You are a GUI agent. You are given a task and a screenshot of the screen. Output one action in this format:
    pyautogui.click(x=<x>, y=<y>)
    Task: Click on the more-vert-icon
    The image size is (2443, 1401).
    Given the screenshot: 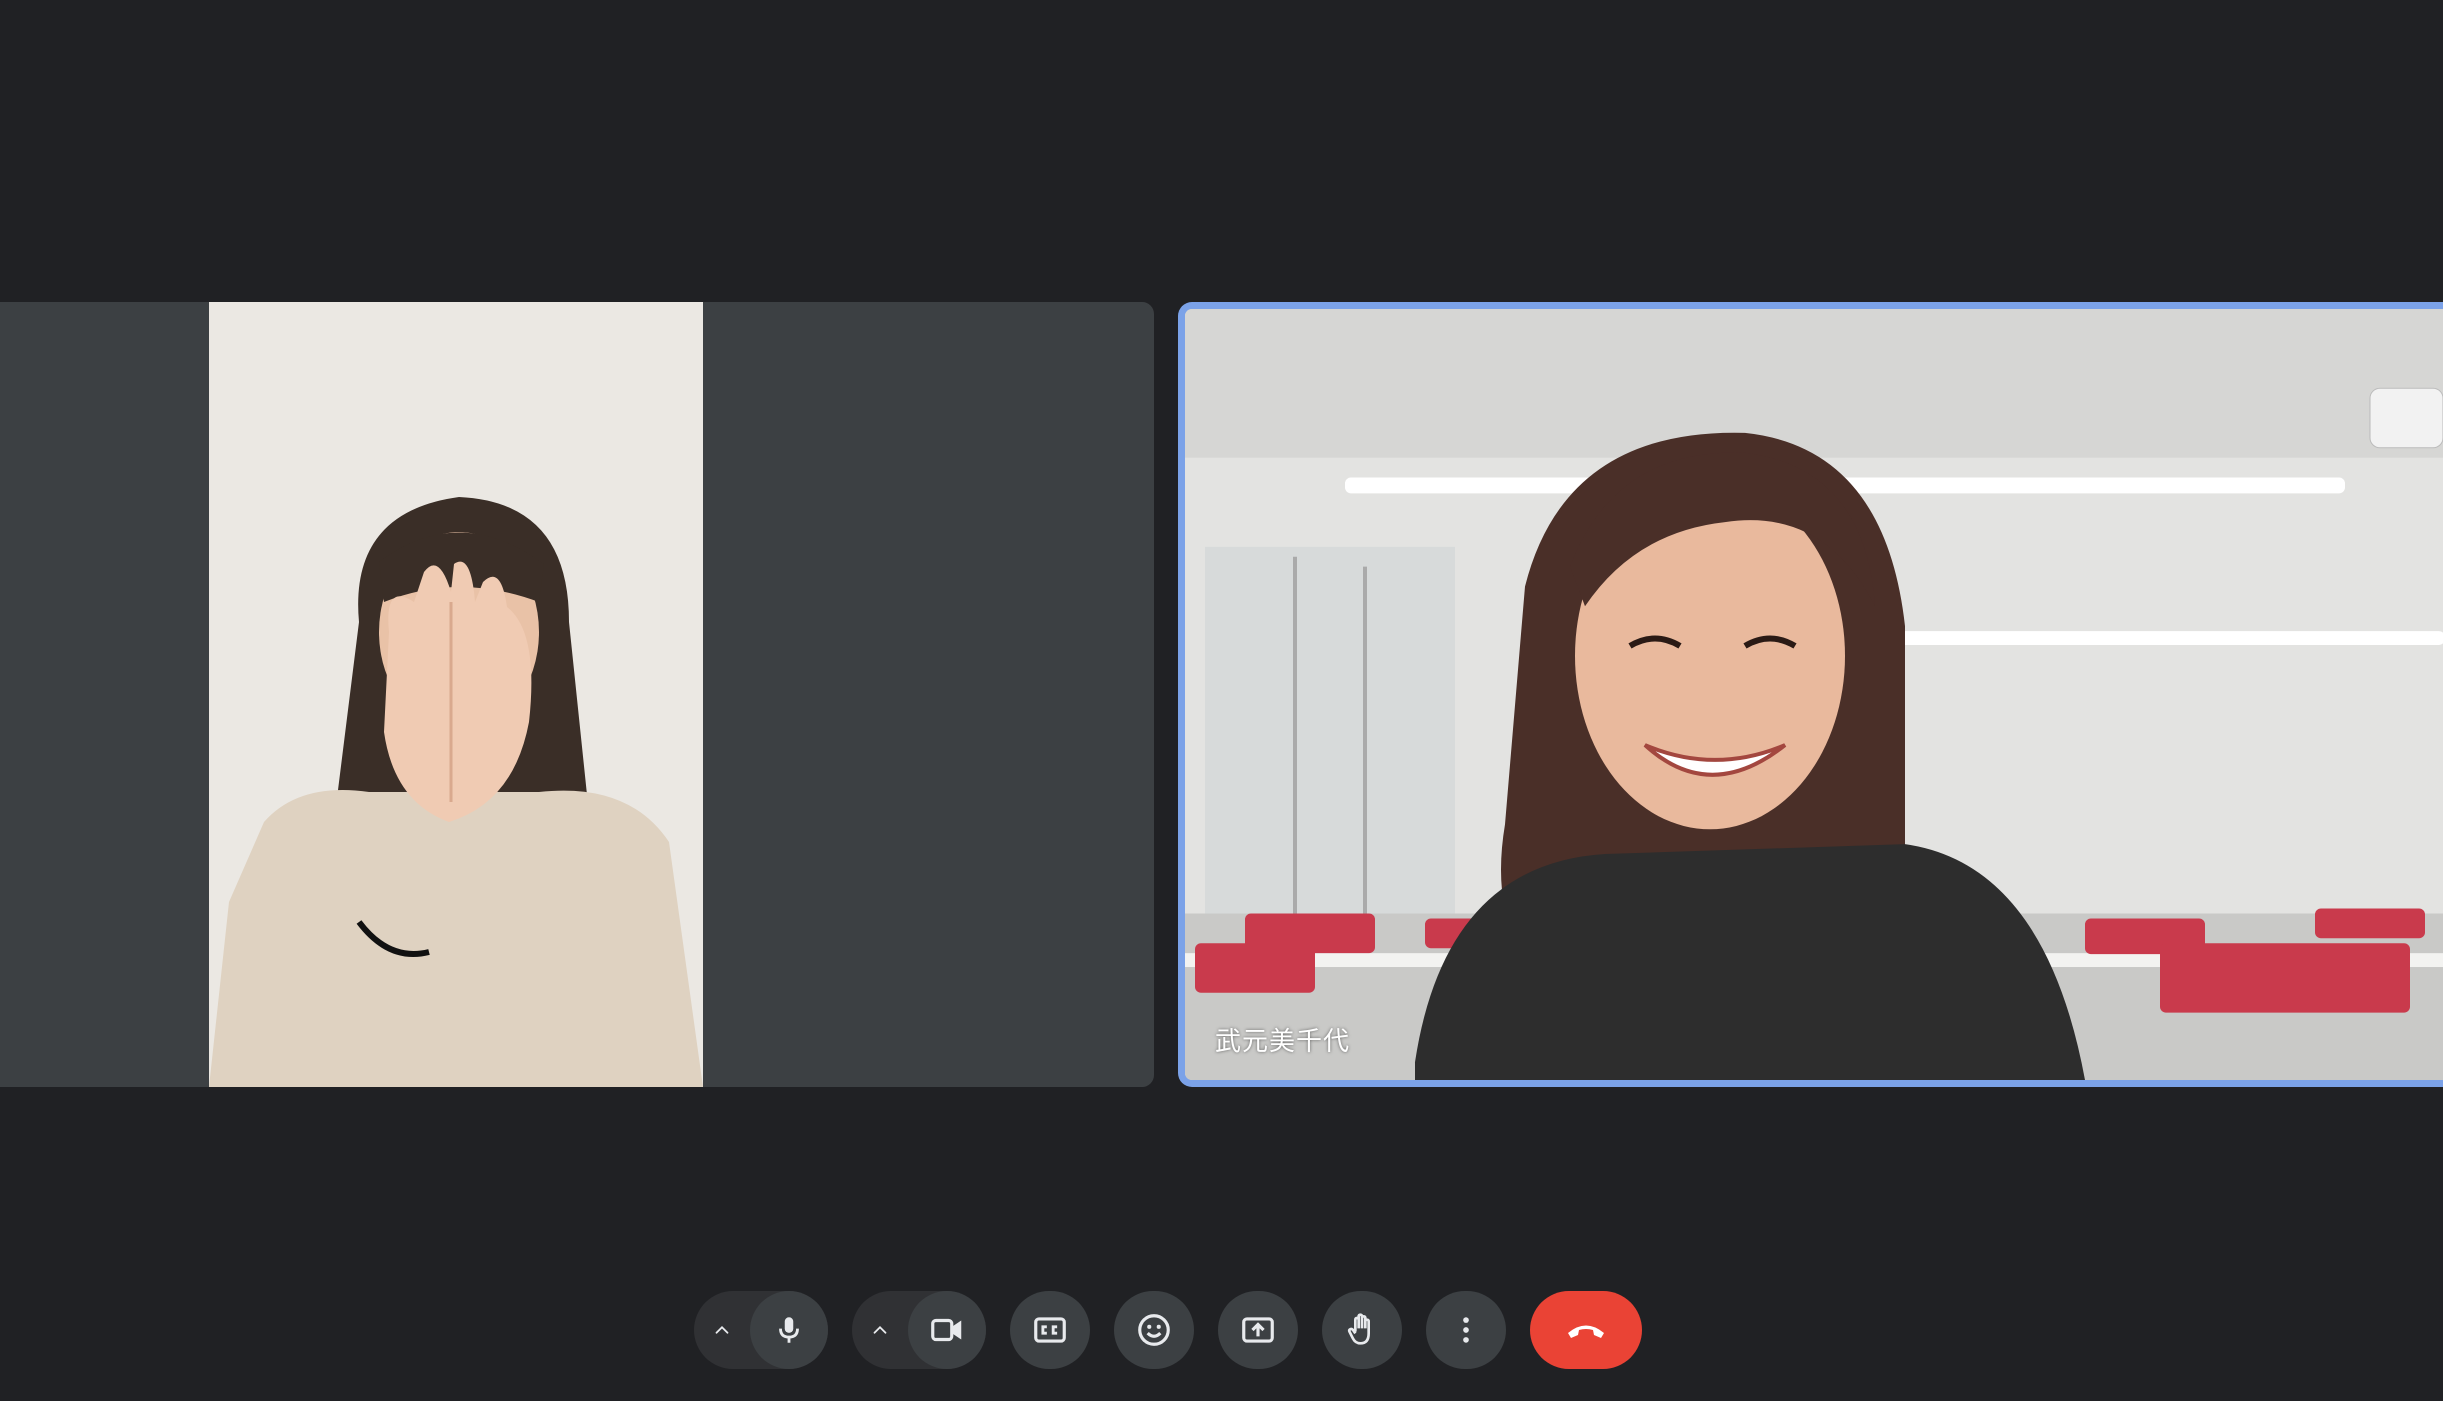 What is the action you would take?
    pyautogui.click(x=1466, y=1330)
    